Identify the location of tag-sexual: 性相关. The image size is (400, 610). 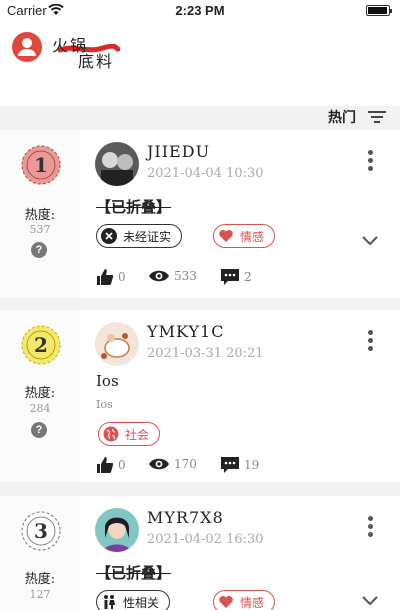
(133, 600).